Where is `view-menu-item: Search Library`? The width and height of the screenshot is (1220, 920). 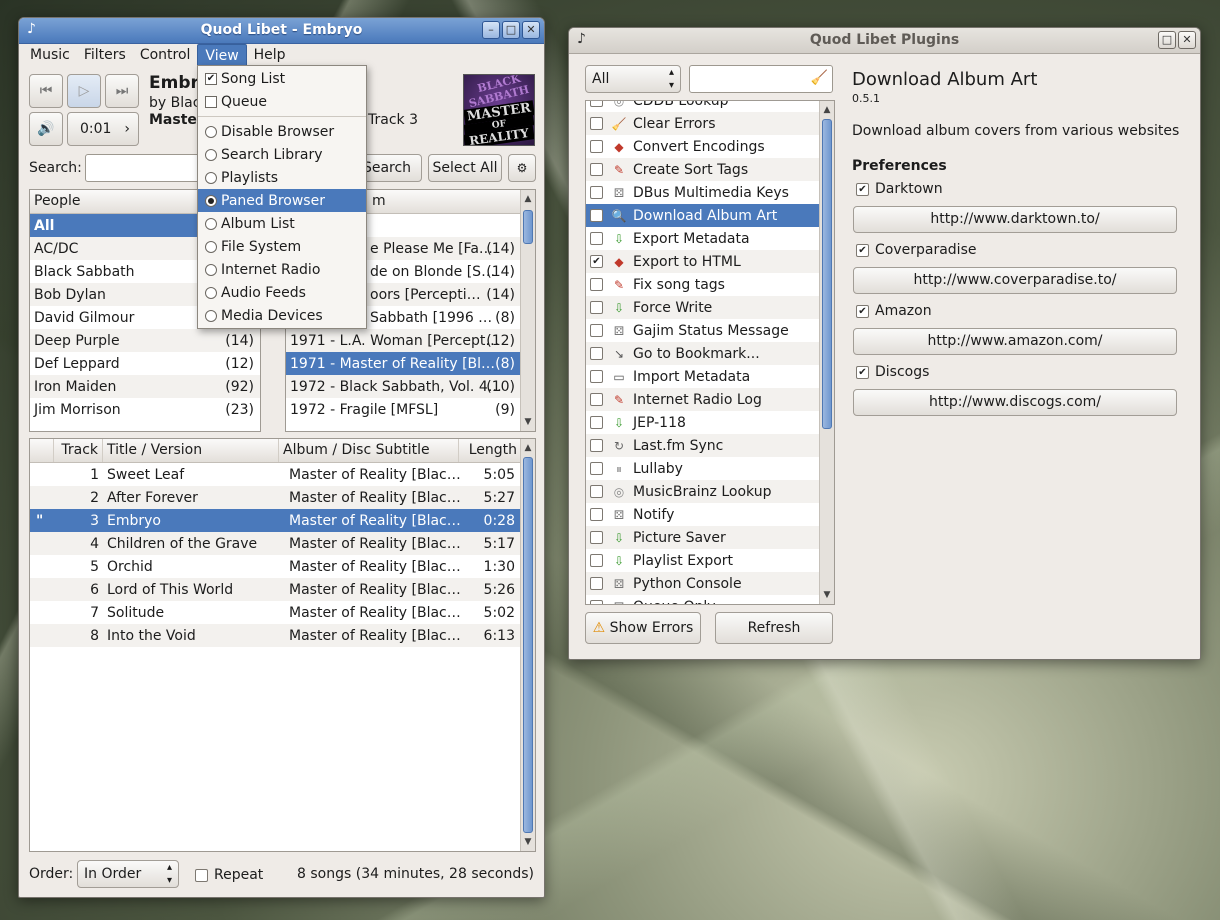 view-menu-item: Search Library is located at coordinates (282, 154).